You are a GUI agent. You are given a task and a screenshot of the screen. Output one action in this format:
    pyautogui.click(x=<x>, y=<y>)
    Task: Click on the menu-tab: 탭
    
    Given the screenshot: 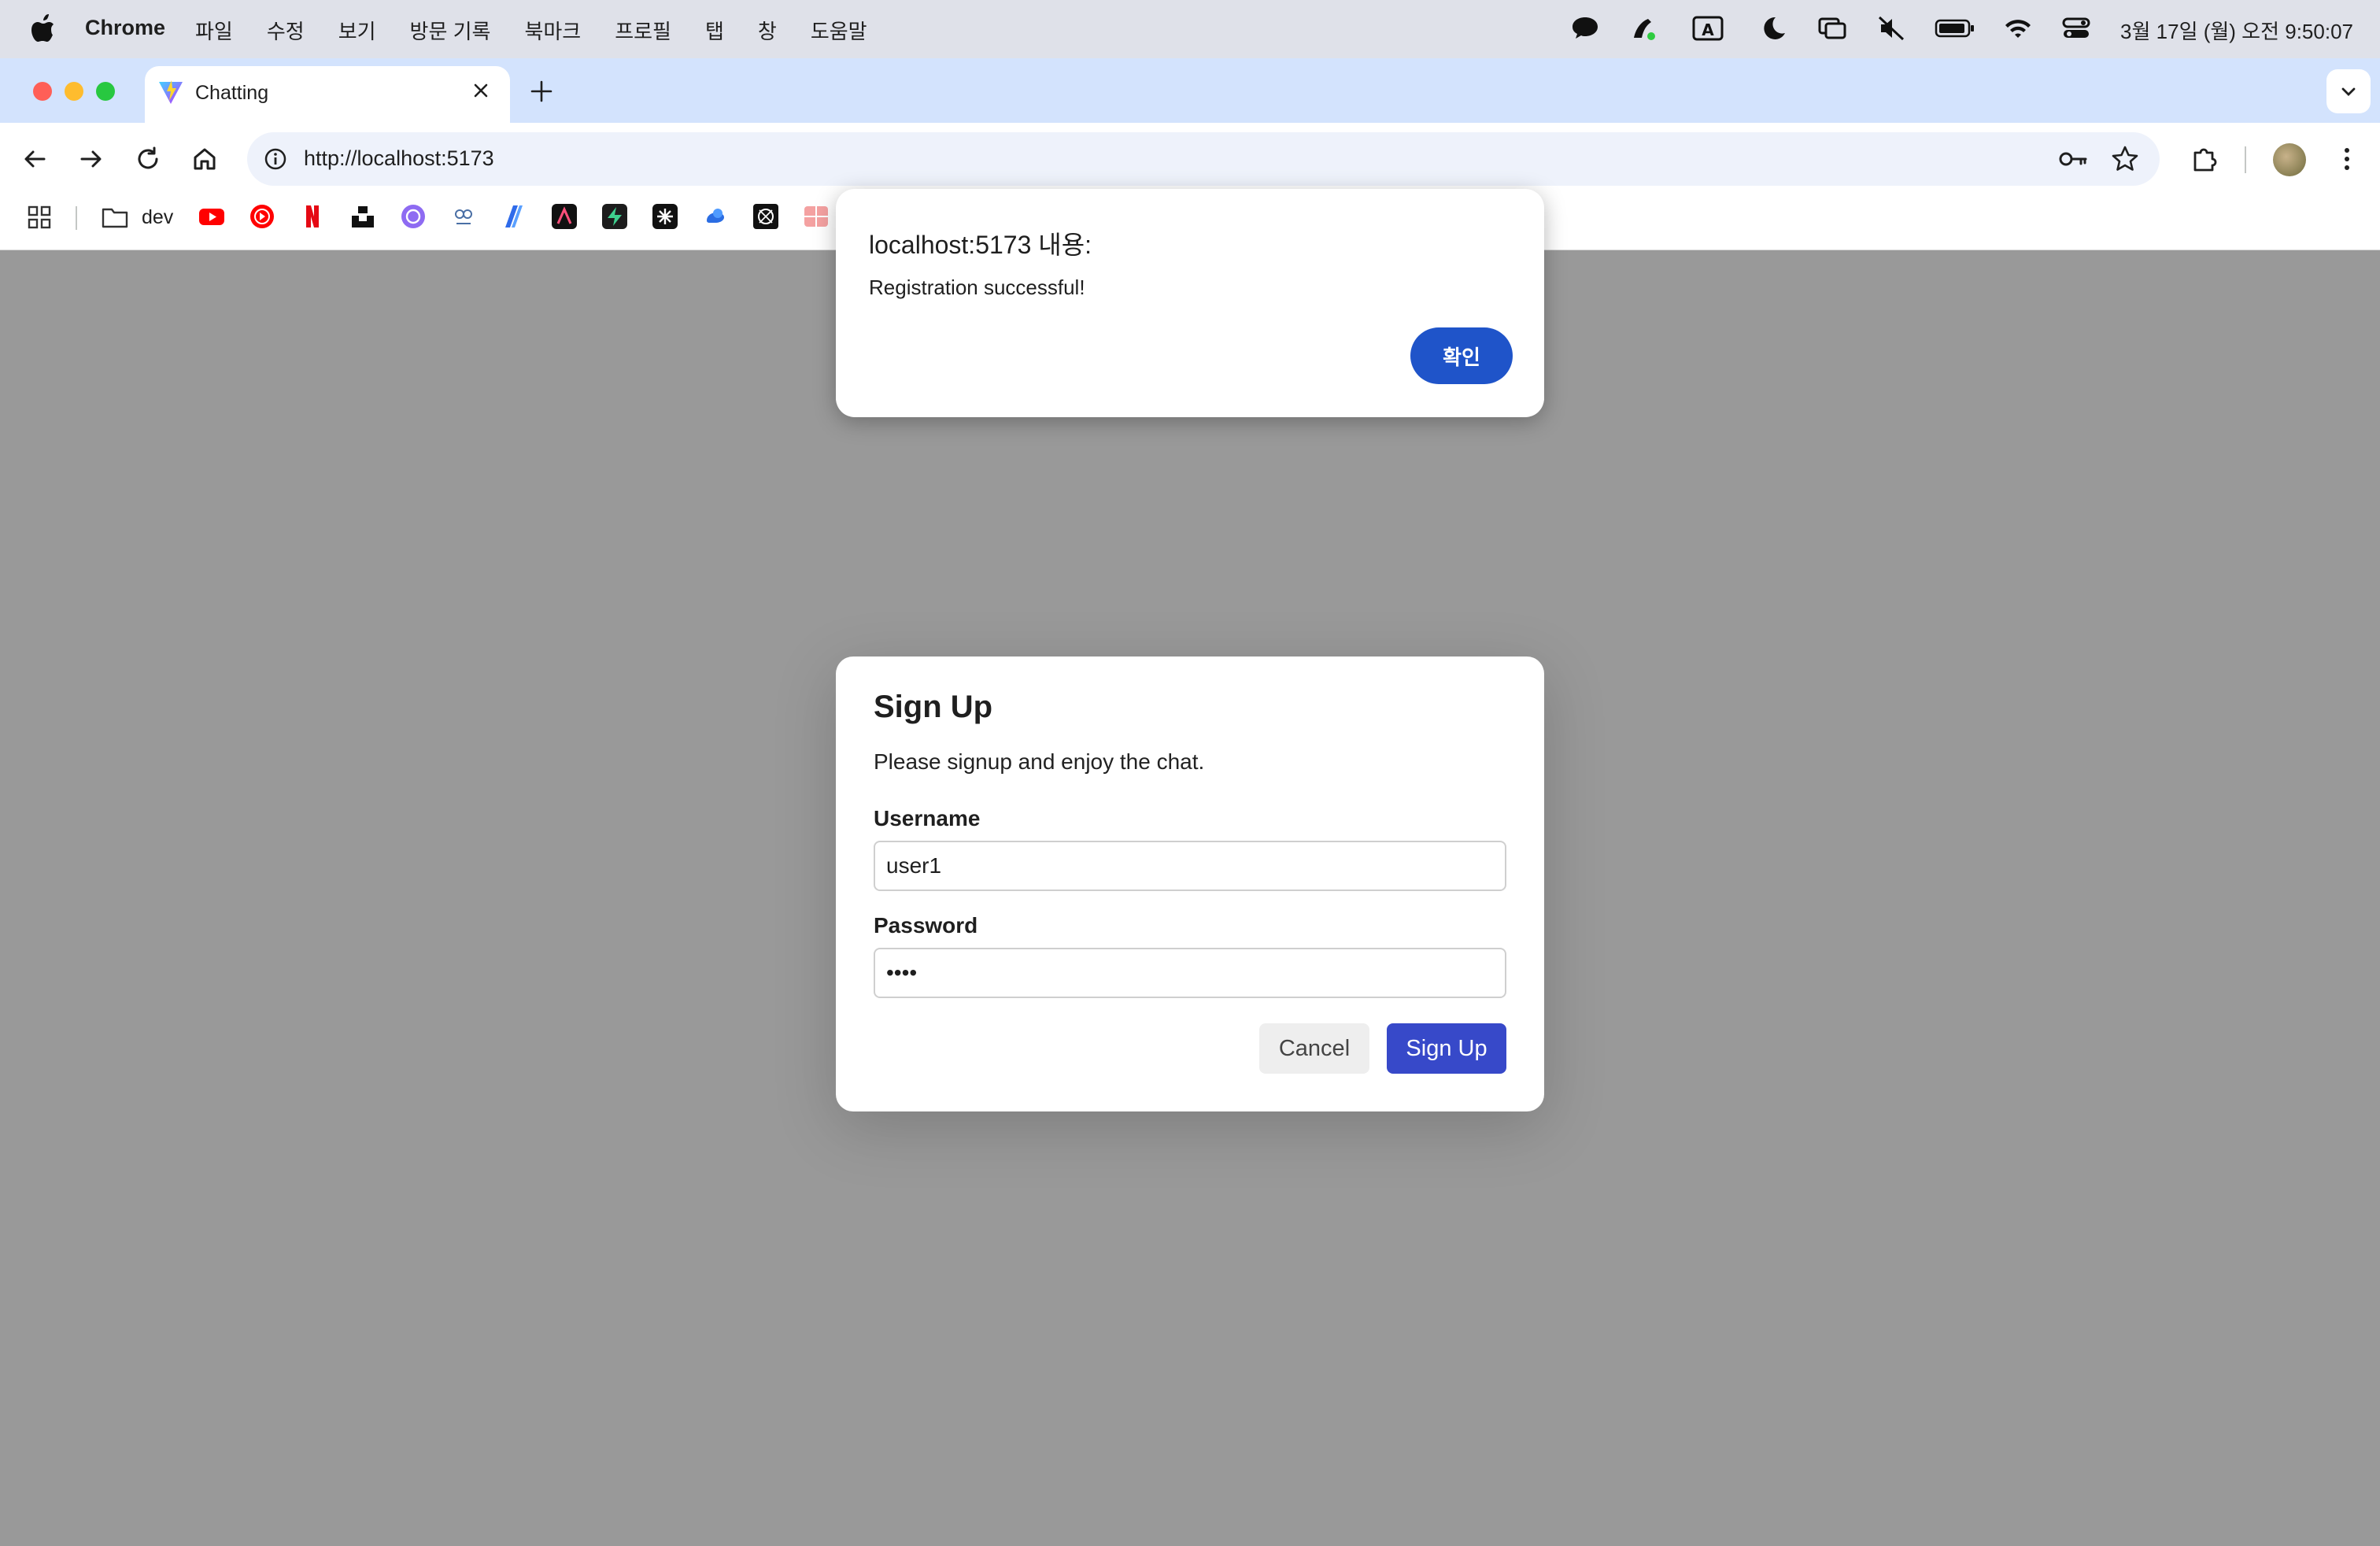 What is the action you would take?
    pyautogui.click(x=714, y=30)
    